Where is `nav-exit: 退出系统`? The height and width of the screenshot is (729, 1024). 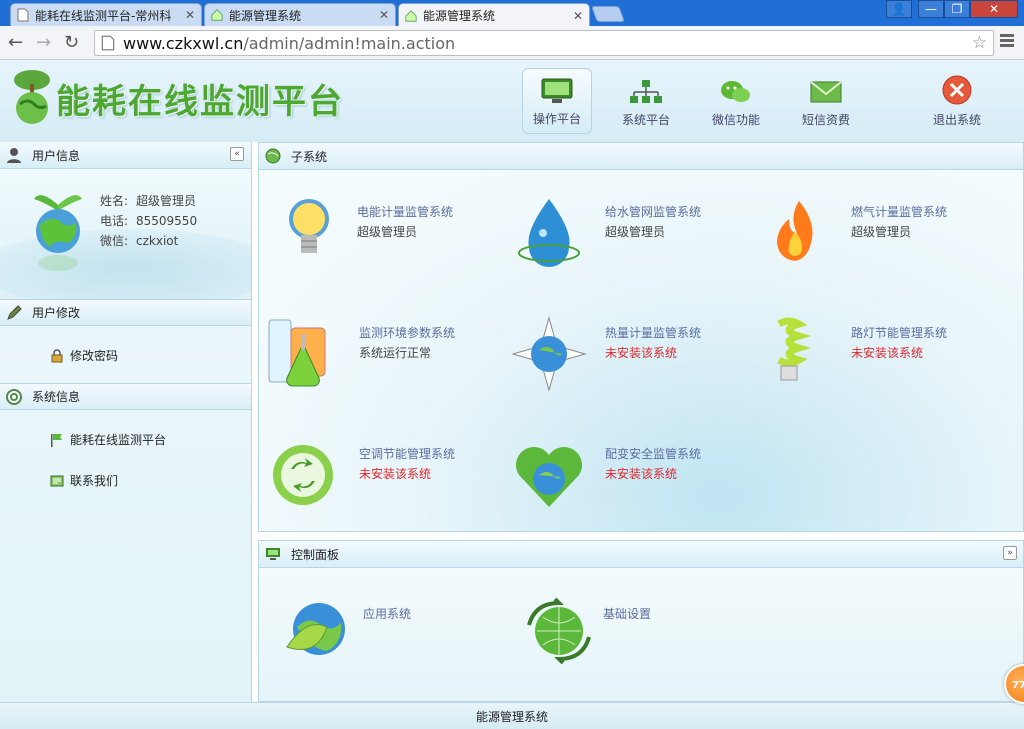
nav-exit: 退出系统 is located at coordinates (957, 101).